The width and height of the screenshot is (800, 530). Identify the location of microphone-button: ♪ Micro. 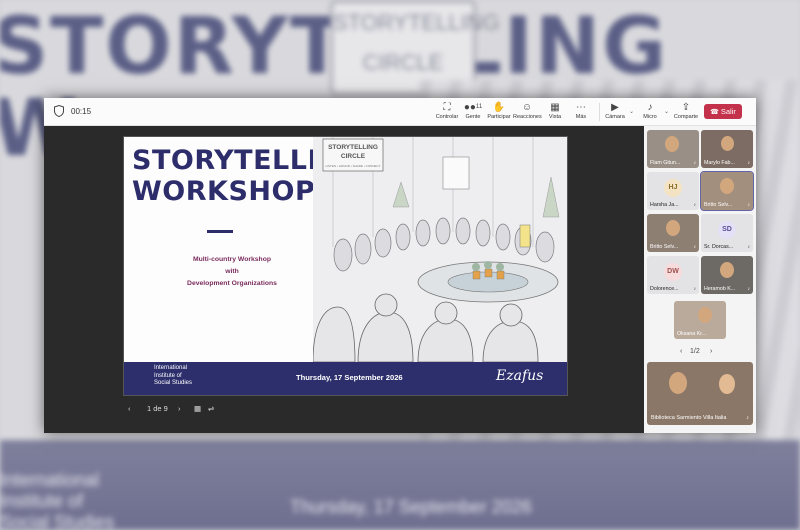
(650, 110).